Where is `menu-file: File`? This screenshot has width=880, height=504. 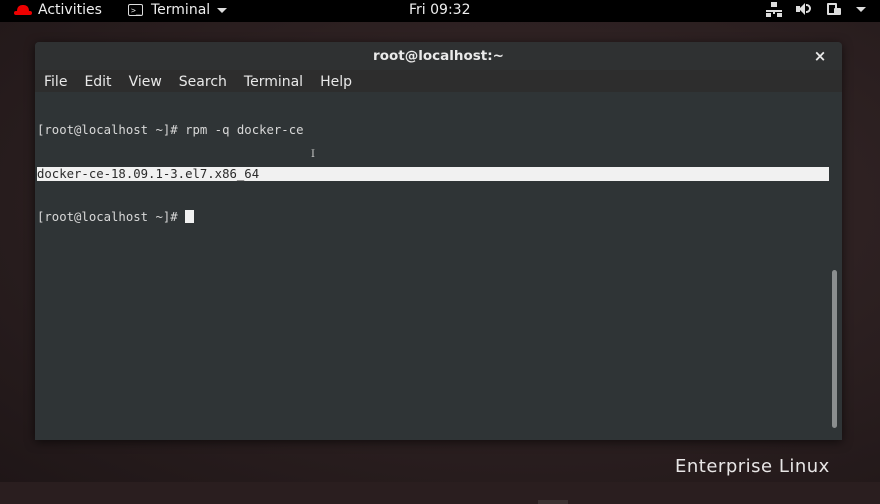
menu-file: File is located at coordinates (55, 81).